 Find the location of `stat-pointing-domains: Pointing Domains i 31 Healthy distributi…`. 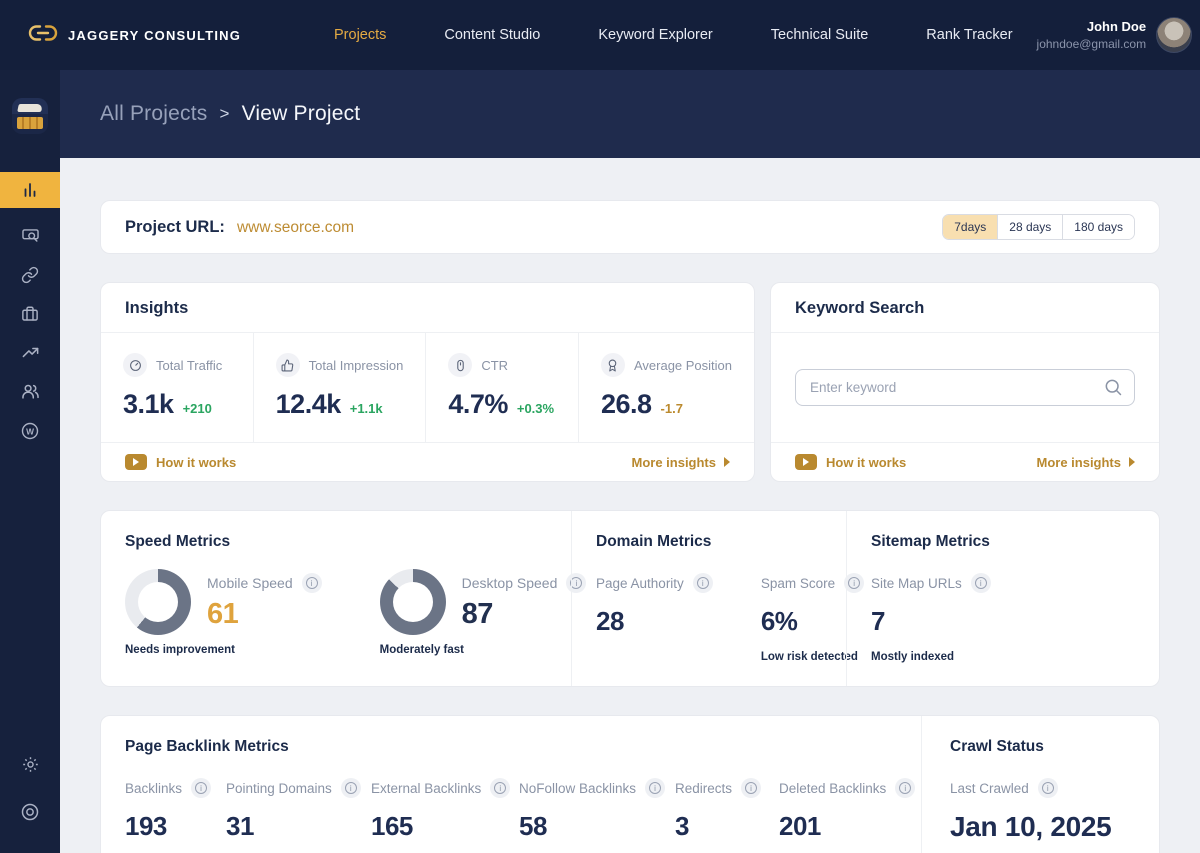

stat-pointing-domains: Pointing Domains i 31 Healthy distributi… is located at coordinates (298, 815).